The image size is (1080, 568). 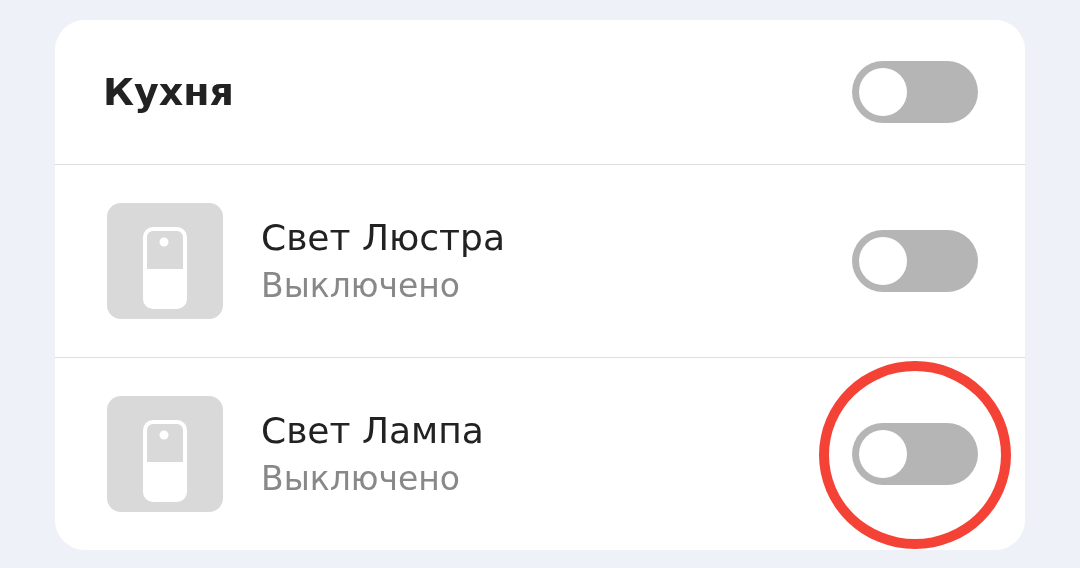 What do you see at coordinates (168, 92) in the screenshot?
I see `room-title: Кухня` at bounding box center [168, 92].